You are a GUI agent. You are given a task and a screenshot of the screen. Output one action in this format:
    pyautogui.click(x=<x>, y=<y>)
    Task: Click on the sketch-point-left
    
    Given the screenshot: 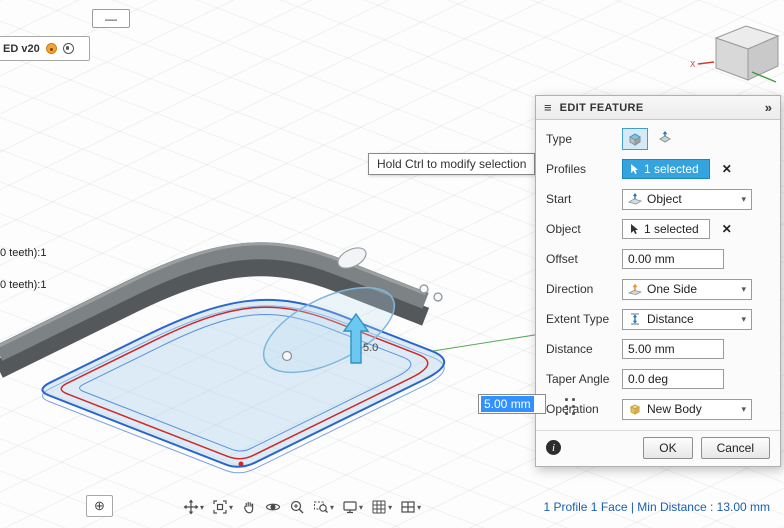 What is the action you would take?
    pyautogui.click(x=287, y=356)
    